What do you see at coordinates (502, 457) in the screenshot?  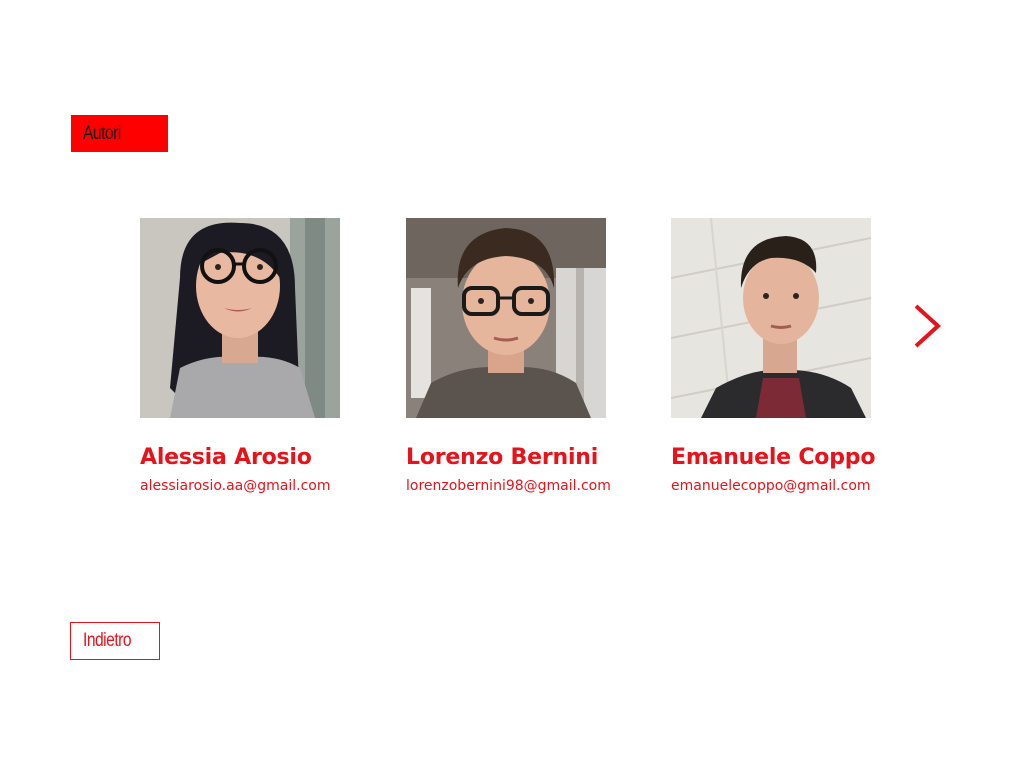 I see `author-name: Lorenzo Bernini` at bounding box center [502, 457].